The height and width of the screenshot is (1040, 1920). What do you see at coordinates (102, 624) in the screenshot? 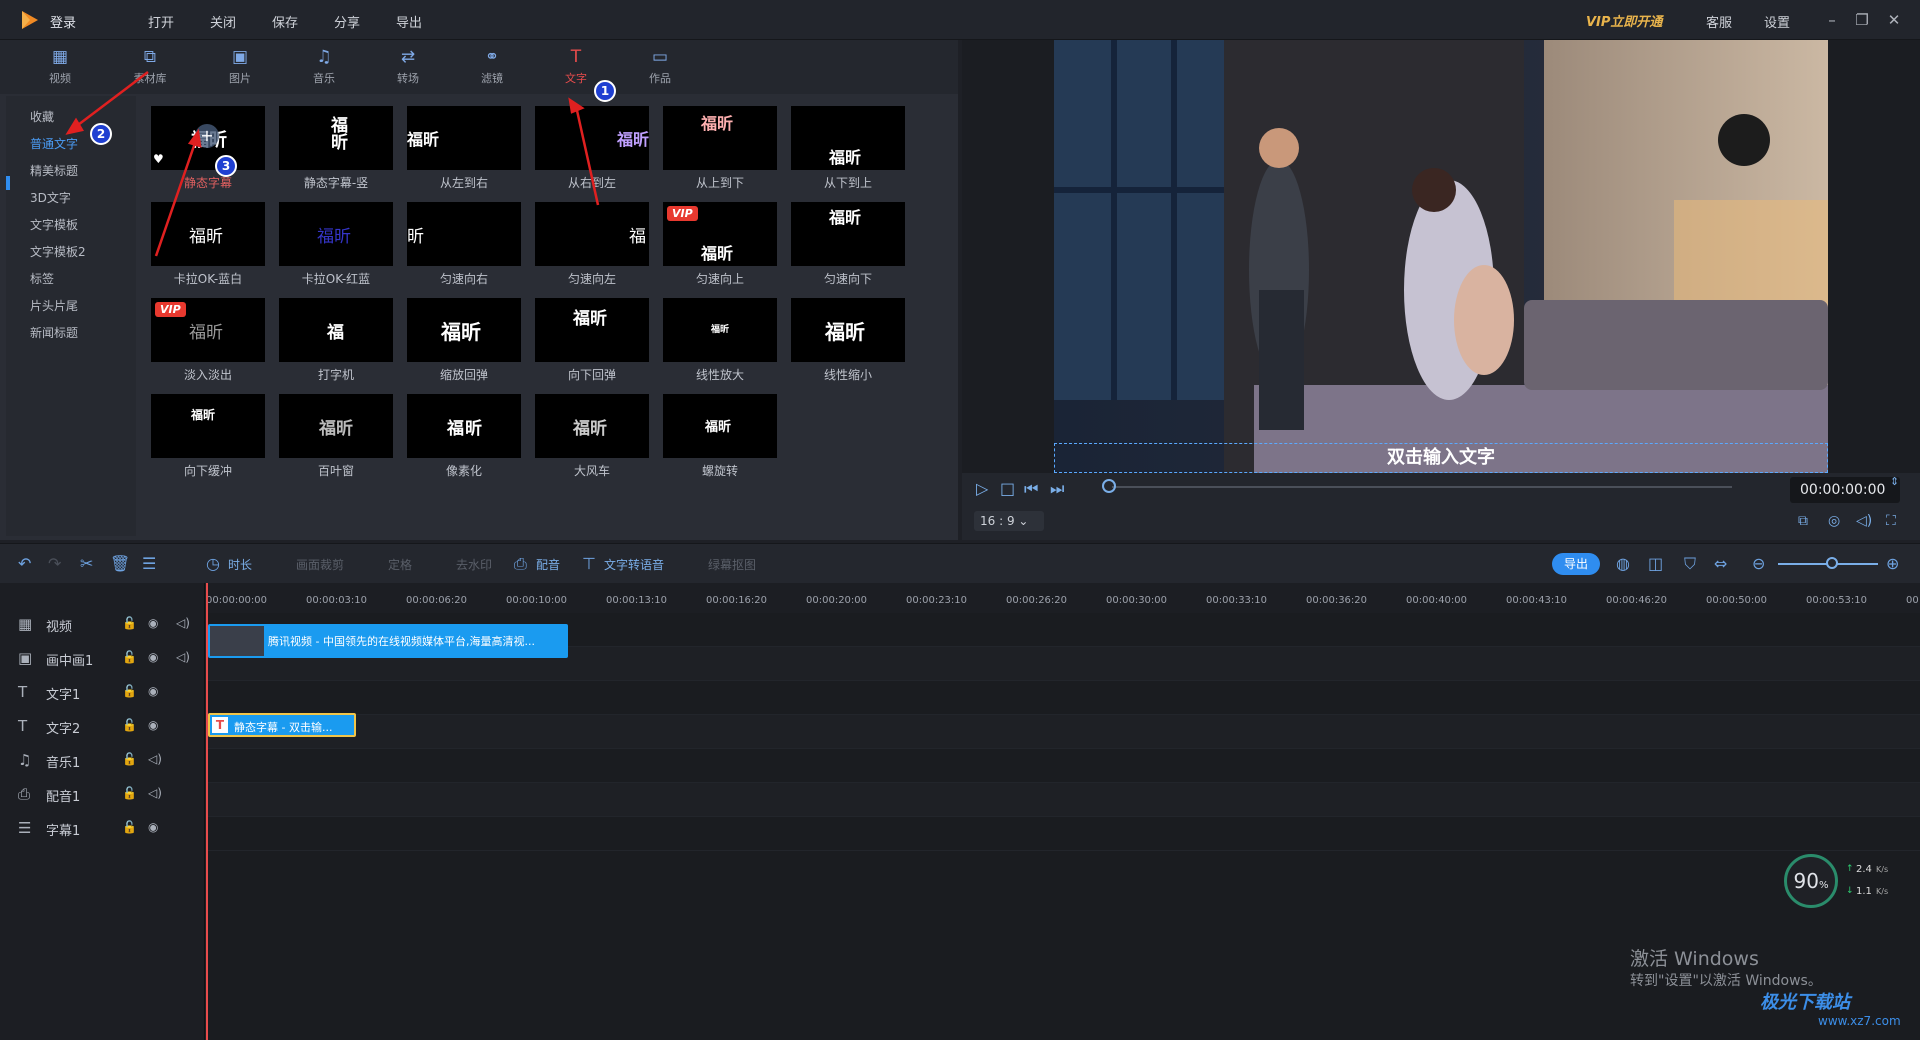
I see `track-header-video: ▦ 视频 🔓 ◉ ◁)` at bounding box center [102, 624].